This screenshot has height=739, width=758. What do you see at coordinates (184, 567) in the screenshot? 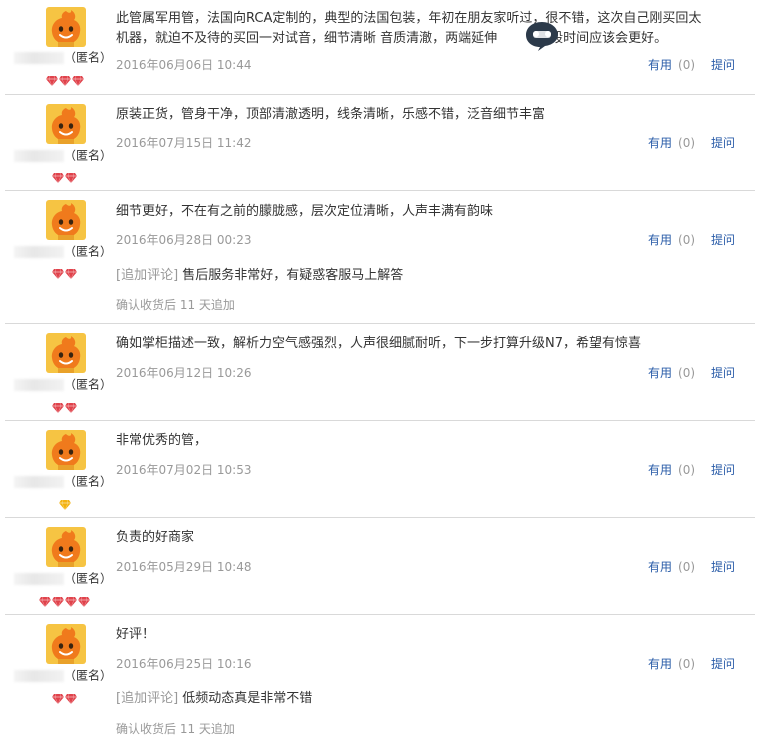
I see `review-date: 2016年05月29日 10:48` at bounding box center [184, 567].